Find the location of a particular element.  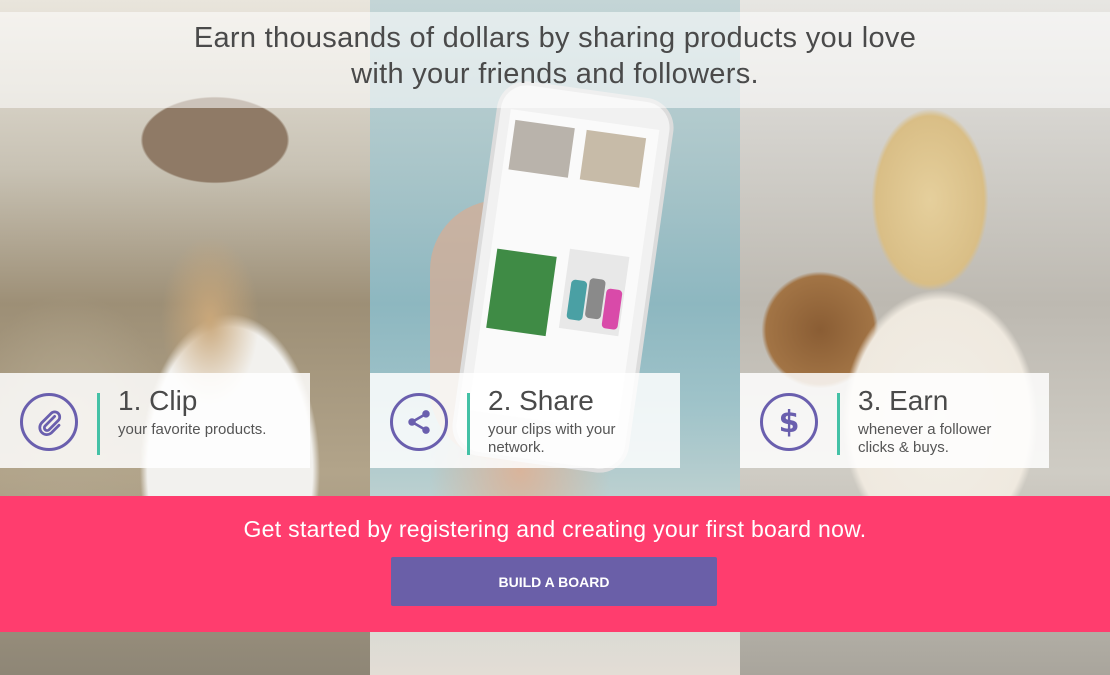

headline-line-2: with your friends and followers. is located at coordinates (555, 74).